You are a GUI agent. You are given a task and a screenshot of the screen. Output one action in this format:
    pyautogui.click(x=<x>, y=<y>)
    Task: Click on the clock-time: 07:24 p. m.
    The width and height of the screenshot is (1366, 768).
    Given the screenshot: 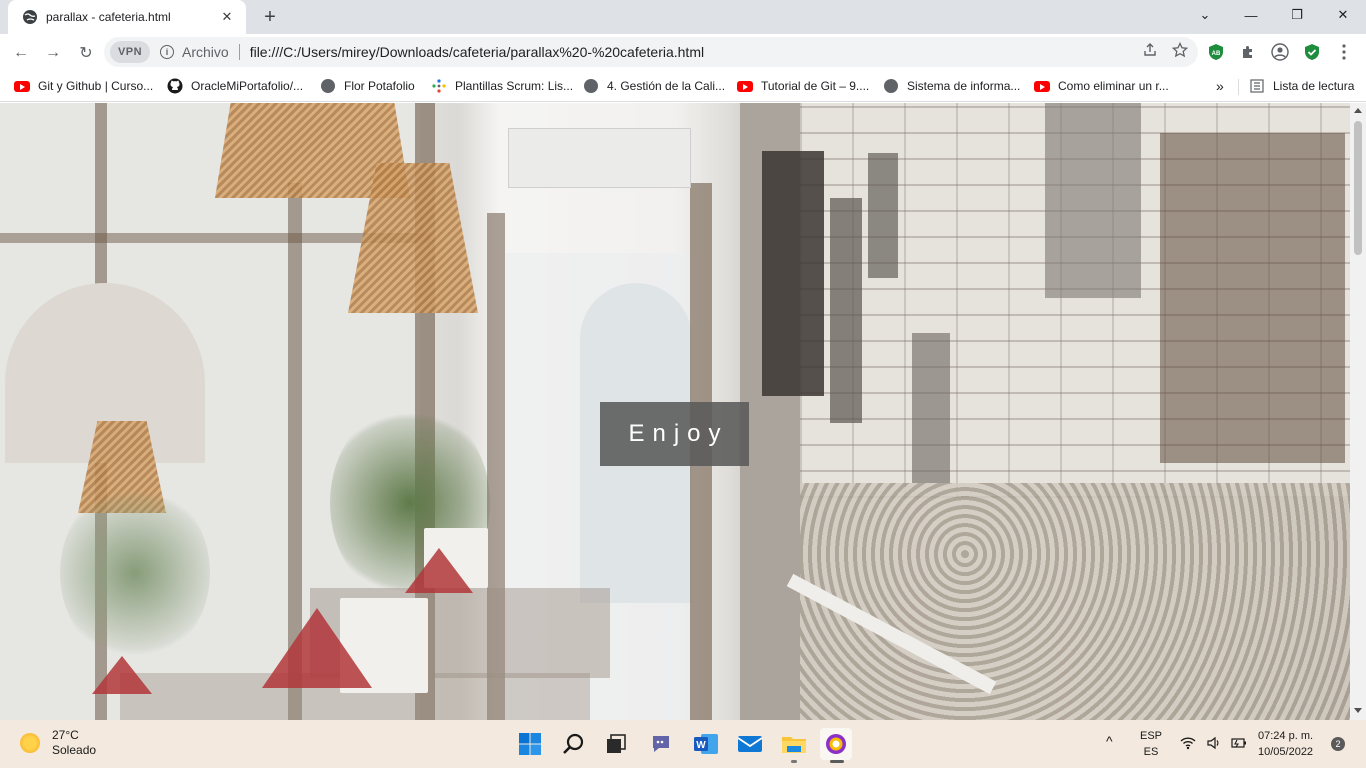 What is the action you would take?
    pyautogui.click(x=1286, y=736)
    